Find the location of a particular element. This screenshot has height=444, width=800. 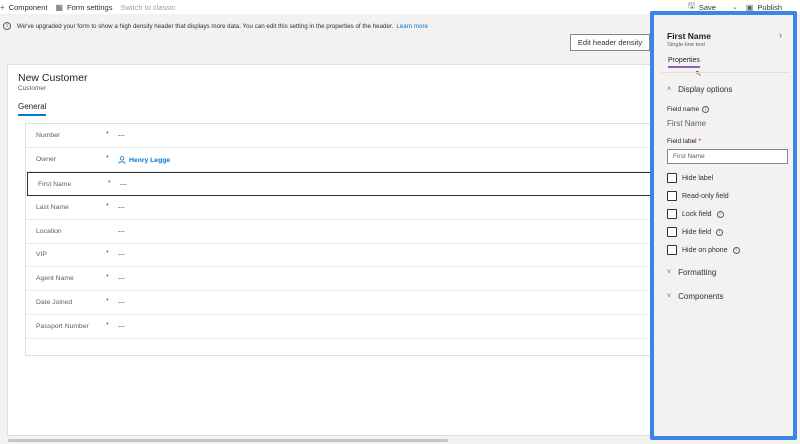

read-only-checkbox: Read-only field is located at coordinates (698, 196).